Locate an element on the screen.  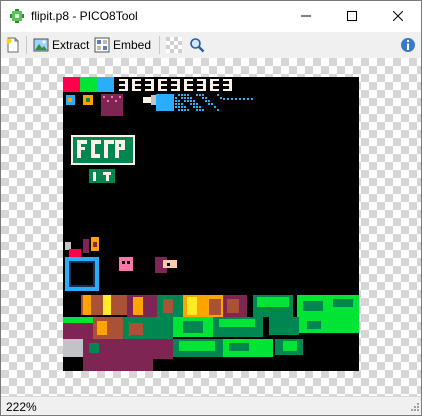
maximize-button is located at coordinates (352, 16).